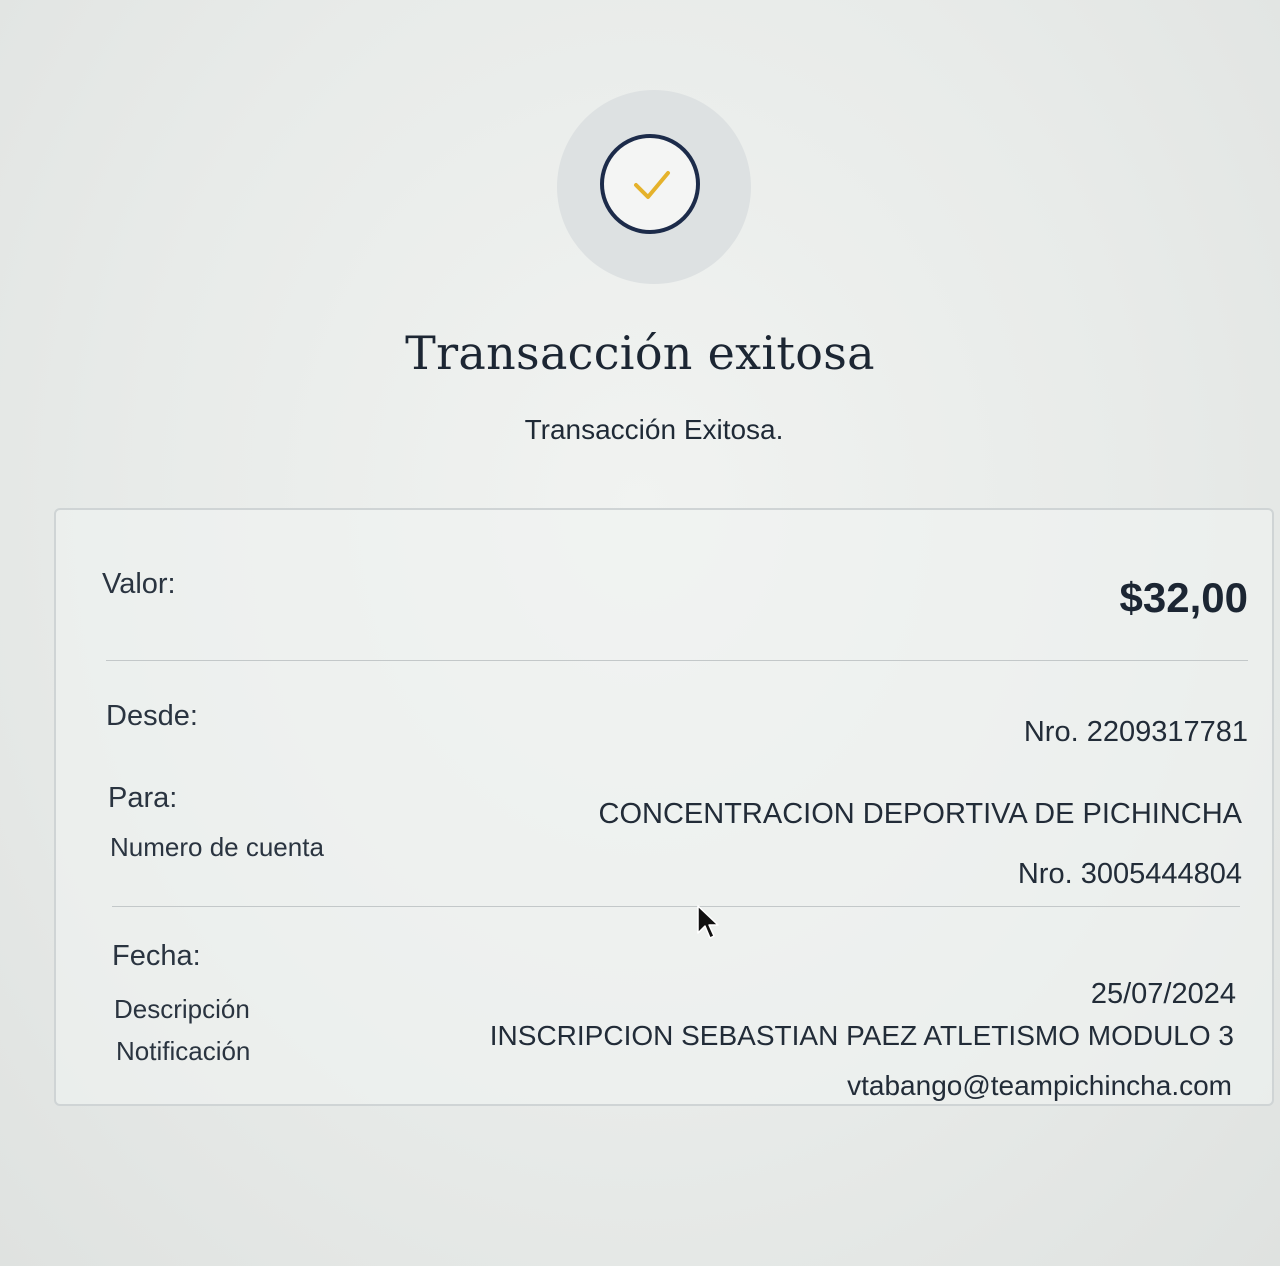 The image size is (1280, 1266). I want to click on check-circle-icon, so click(650, 184).